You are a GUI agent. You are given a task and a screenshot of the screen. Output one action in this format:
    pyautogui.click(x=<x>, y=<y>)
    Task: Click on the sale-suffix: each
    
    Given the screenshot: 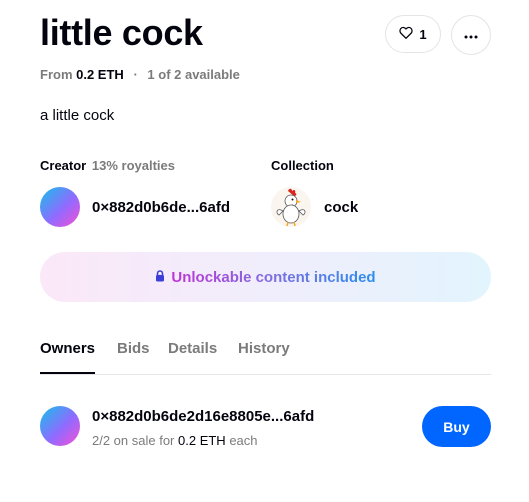 What is the action you would take?
    pyautogui.click(x=243, y=440)
    